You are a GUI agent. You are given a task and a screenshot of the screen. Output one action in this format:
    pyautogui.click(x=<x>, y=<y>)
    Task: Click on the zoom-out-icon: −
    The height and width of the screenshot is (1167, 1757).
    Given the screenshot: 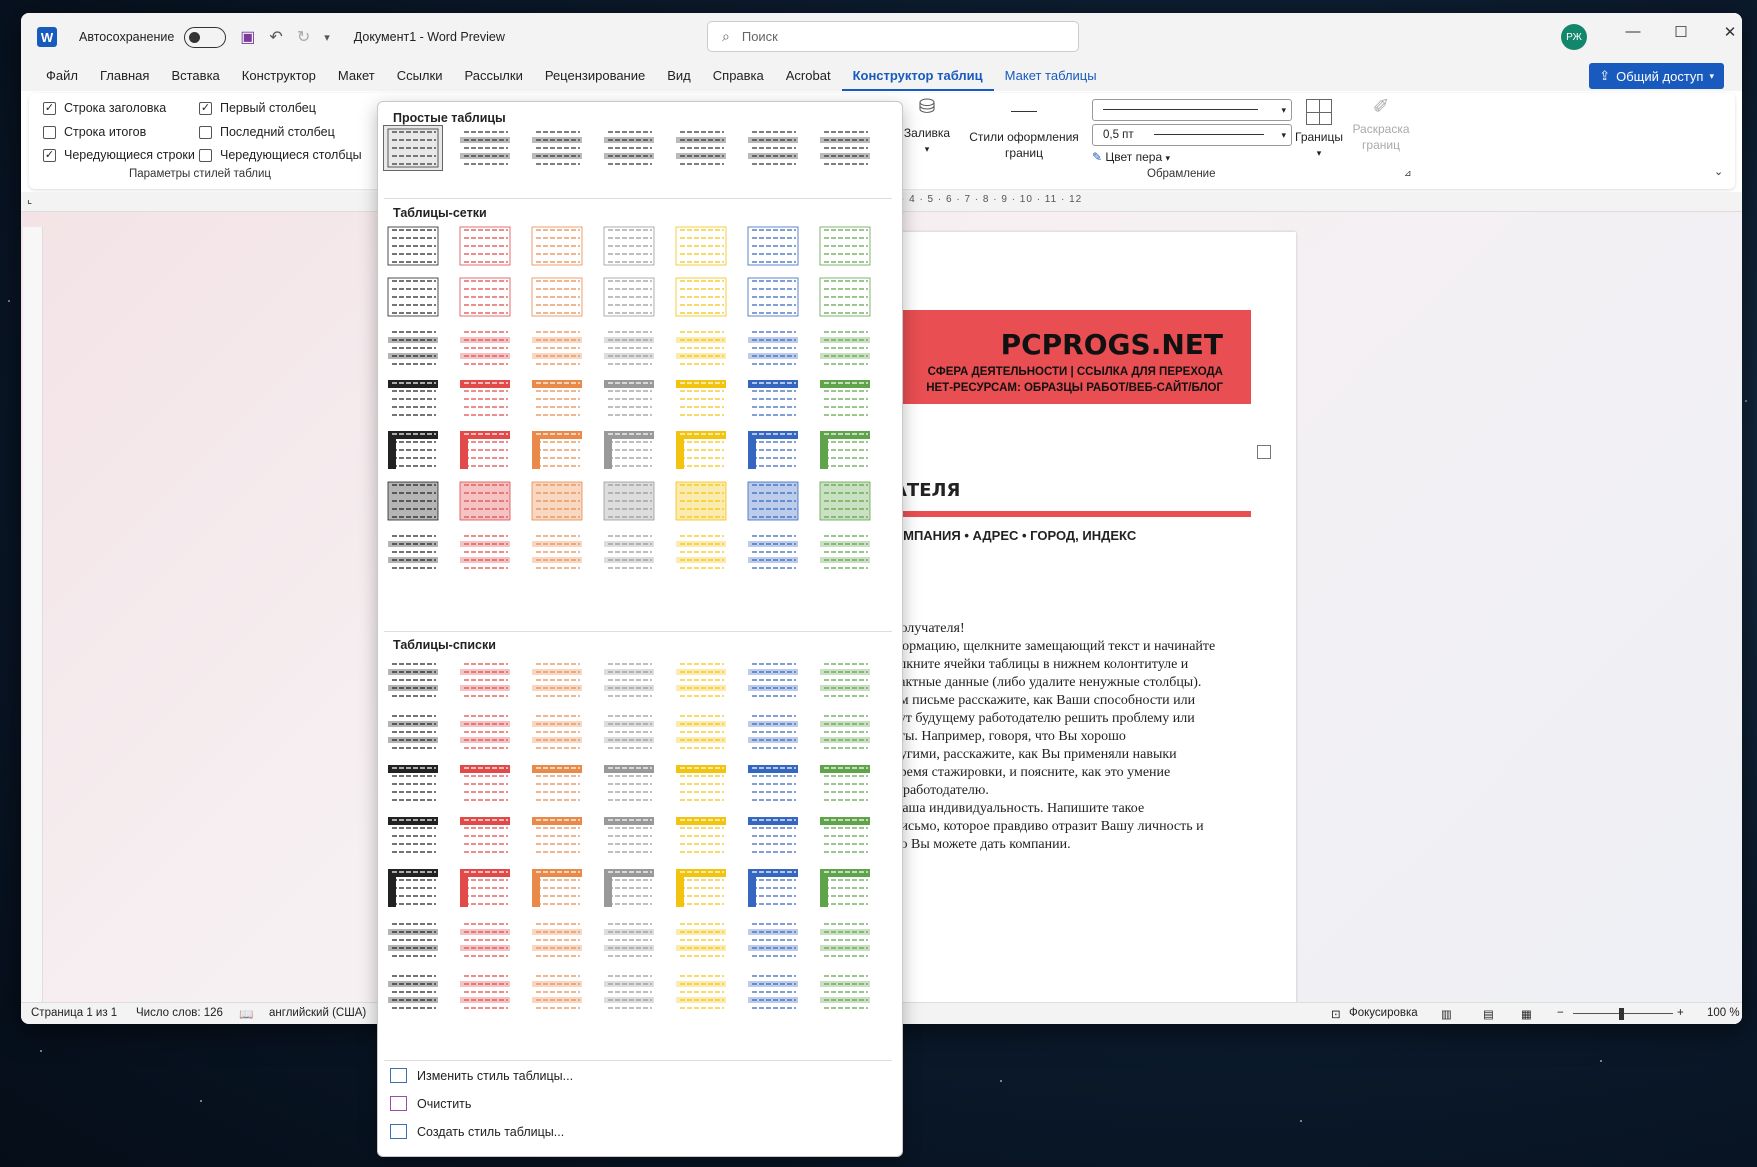 What is the action you would take?
    pyautogui.click(x=1560, y=1013)
    